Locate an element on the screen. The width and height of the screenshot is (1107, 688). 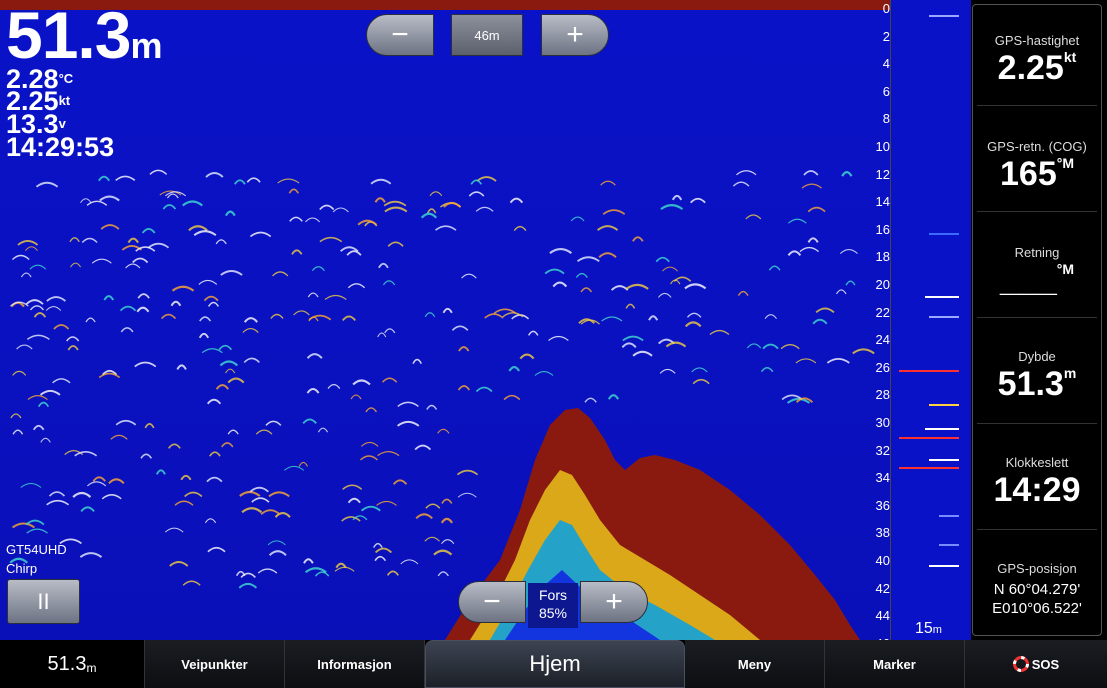
tab-label: Marker is located at coordinates (894, 664).